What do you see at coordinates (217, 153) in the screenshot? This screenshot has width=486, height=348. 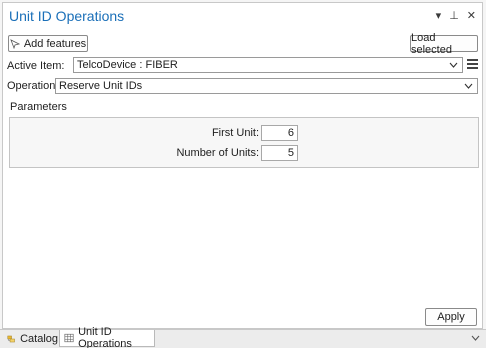 I see `number-of-units-label: Number of Units:` at bounding box center [217, 153].